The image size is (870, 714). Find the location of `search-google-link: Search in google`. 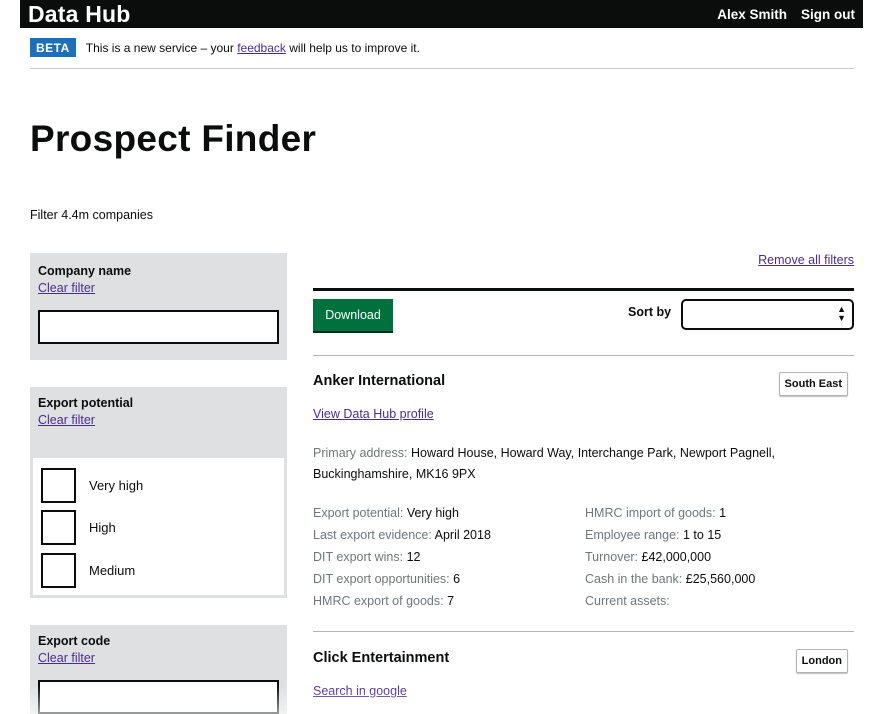

search-google-link: Search in google is located at coordinates (360, 691).